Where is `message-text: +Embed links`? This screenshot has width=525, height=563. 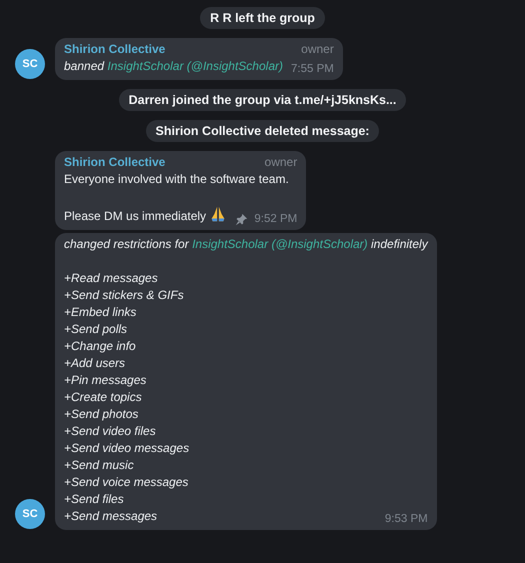 message-text: +Embed links is located at coordinates (101, 312).